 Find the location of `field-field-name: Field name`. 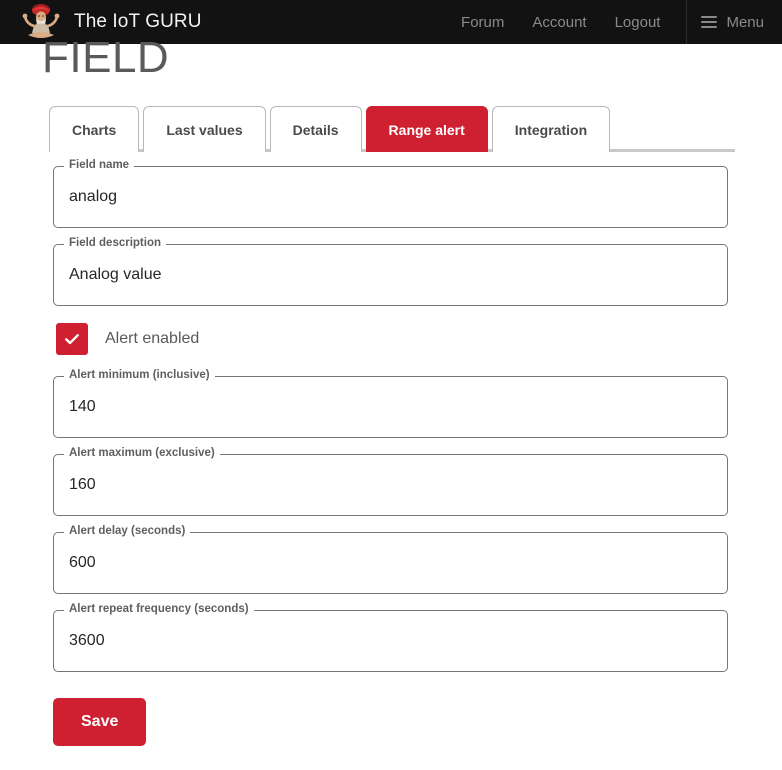

field-field-name: Field name is located at coordinates (390, 193).